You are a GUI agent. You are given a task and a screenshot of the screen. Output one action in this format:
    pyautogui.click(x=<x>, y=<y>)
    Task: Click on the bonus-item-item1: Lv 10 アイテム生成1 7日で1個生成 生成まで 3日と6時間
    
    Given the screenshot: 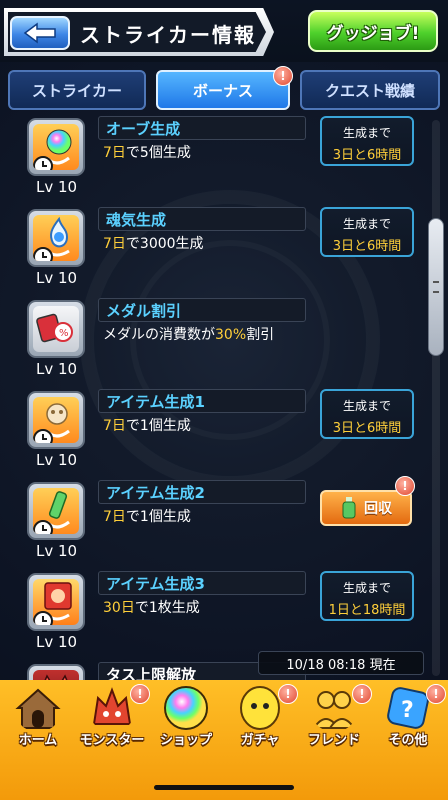 What is the action you would take?
    pyautogui.click(x=224, y=434)
    